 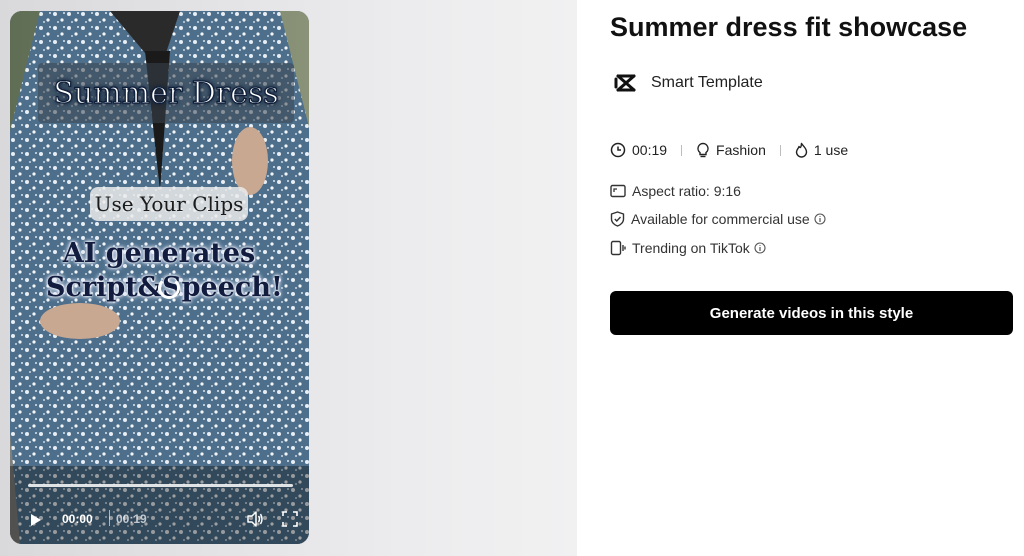 What do you see at coordinates (650, 150) in the screenshot?
I see `duration-value: 00:19` at bounding box center [650, 150].